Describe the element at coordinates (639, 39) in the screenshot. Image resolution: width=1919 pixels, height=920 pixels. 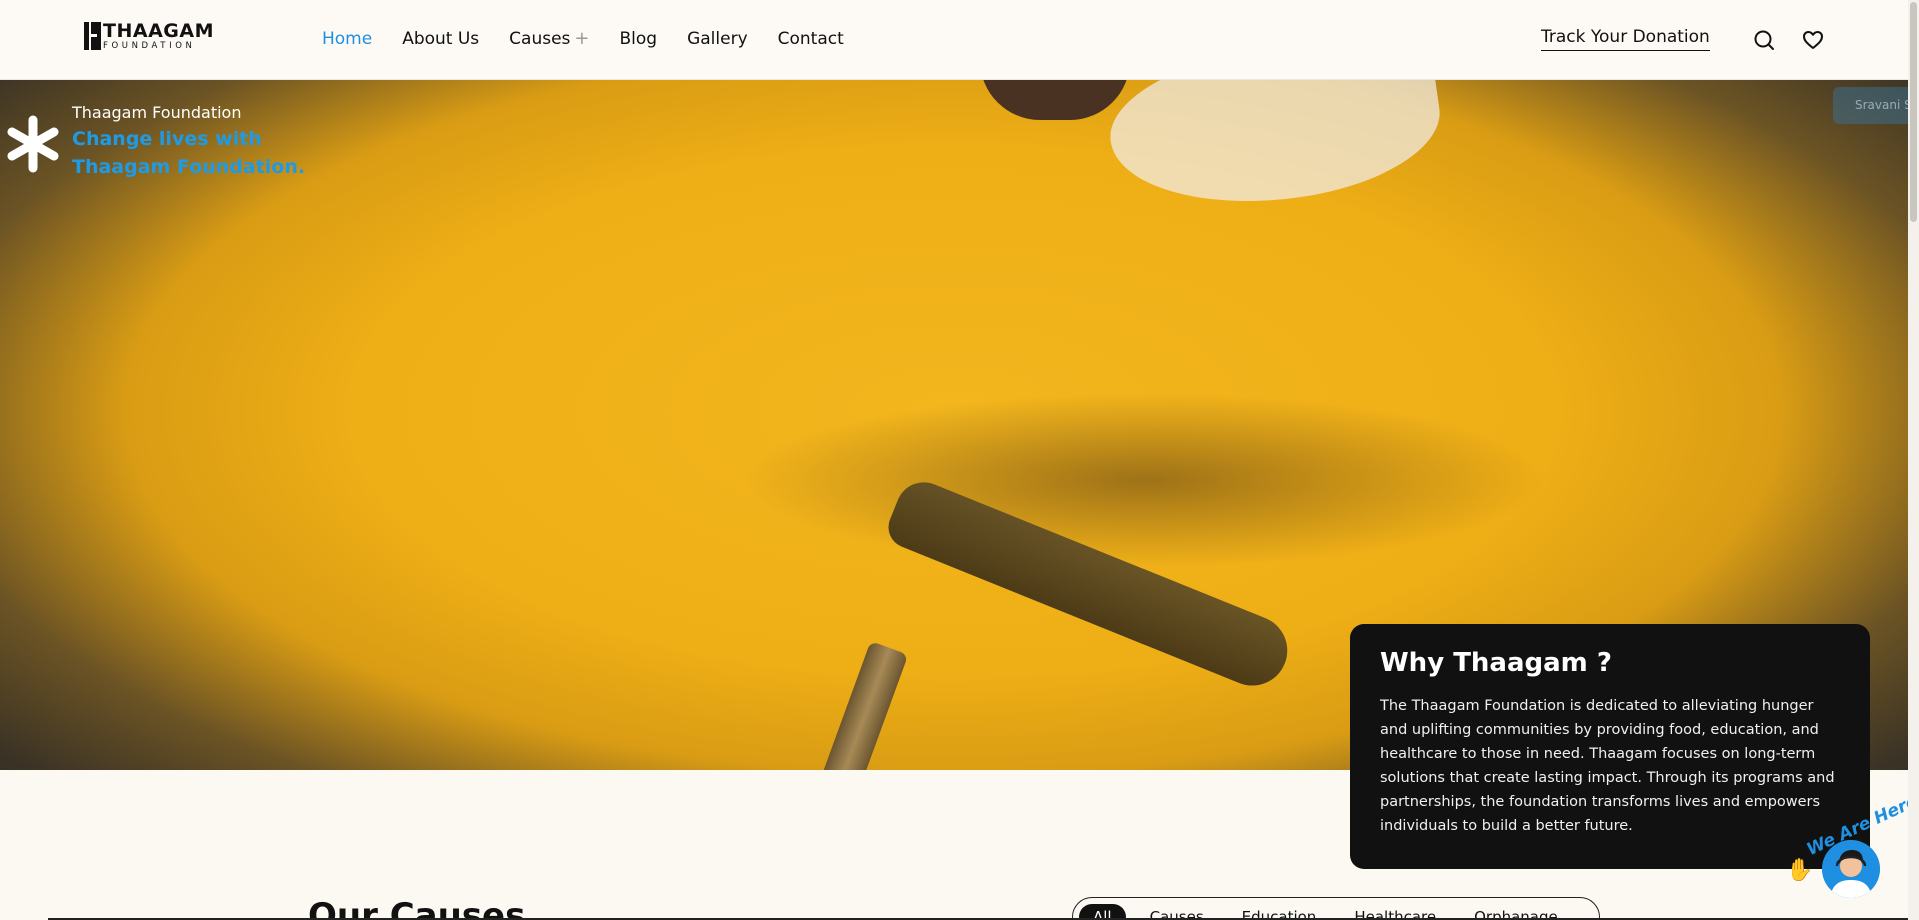
I see `nav-blog: Blog` at that location.